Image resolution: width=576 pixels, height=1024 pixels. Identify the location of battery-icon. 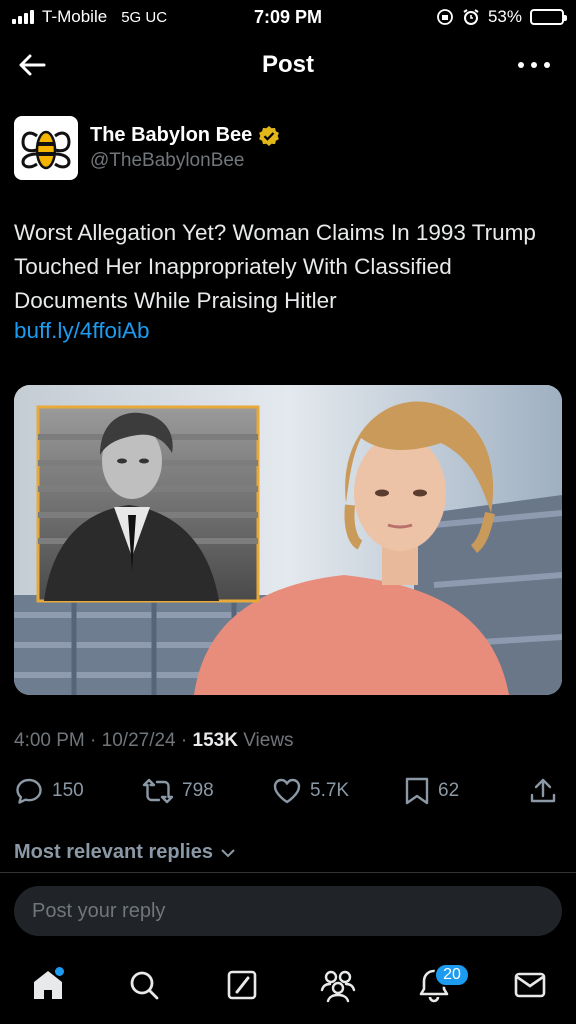
(548, 17).